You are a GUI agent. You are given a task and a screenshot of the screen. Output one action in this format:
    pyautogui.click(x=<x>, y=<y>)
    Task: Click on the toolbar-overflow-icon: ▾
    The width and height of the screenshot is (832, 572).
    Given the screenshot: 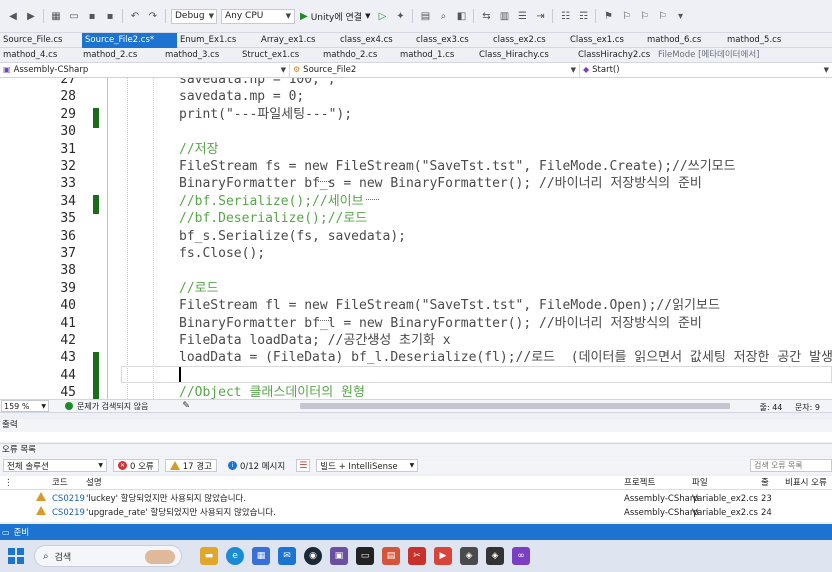 What is the action you would take?
    pyautogui.click(x=680, y=16)
    